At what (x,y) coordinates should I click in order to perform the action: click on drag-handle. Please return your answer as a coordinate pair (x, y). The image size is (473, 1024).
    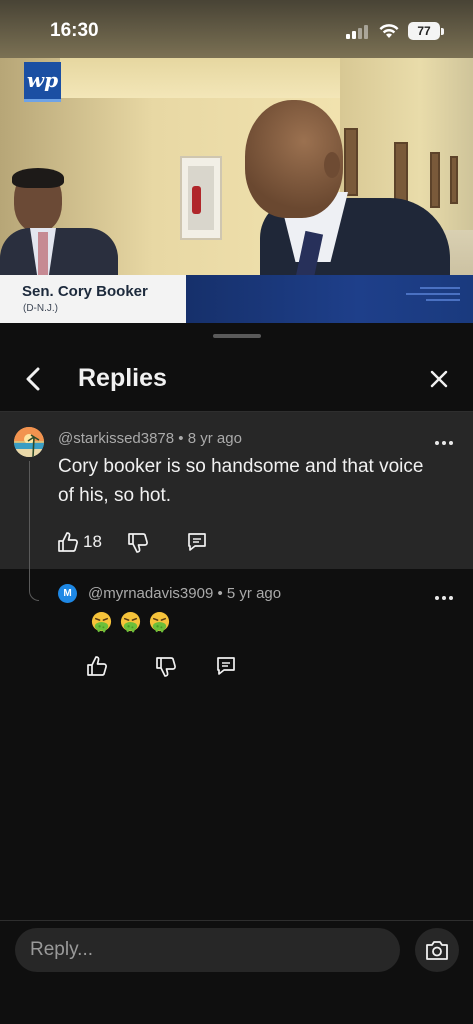
    Looking at the image, I should click on (237, 336).